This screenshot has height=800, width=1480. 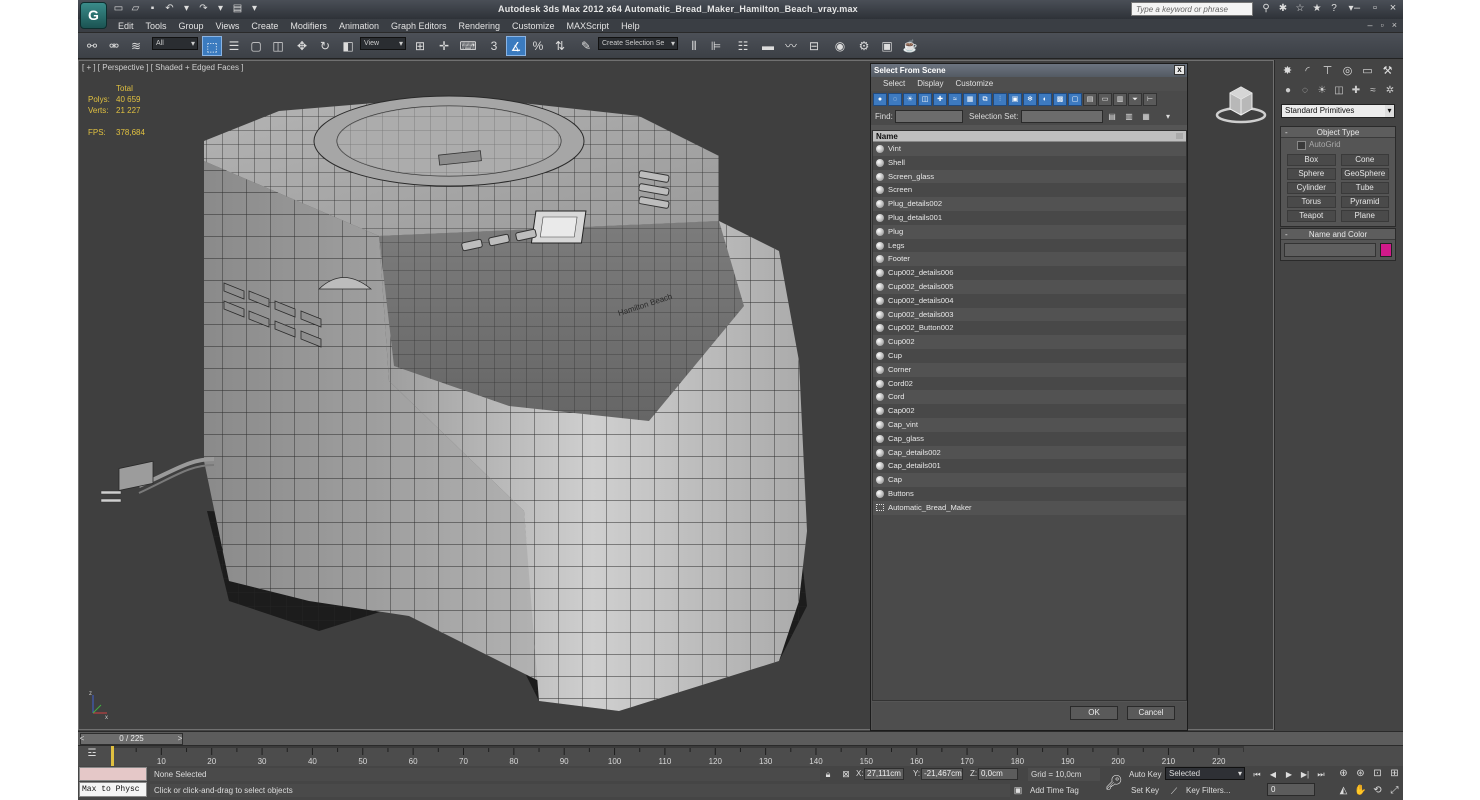 What do you see at coordinates (264, 25) in the screenshot?
I see `menu-create: Create` at bounding box center [264, 25].